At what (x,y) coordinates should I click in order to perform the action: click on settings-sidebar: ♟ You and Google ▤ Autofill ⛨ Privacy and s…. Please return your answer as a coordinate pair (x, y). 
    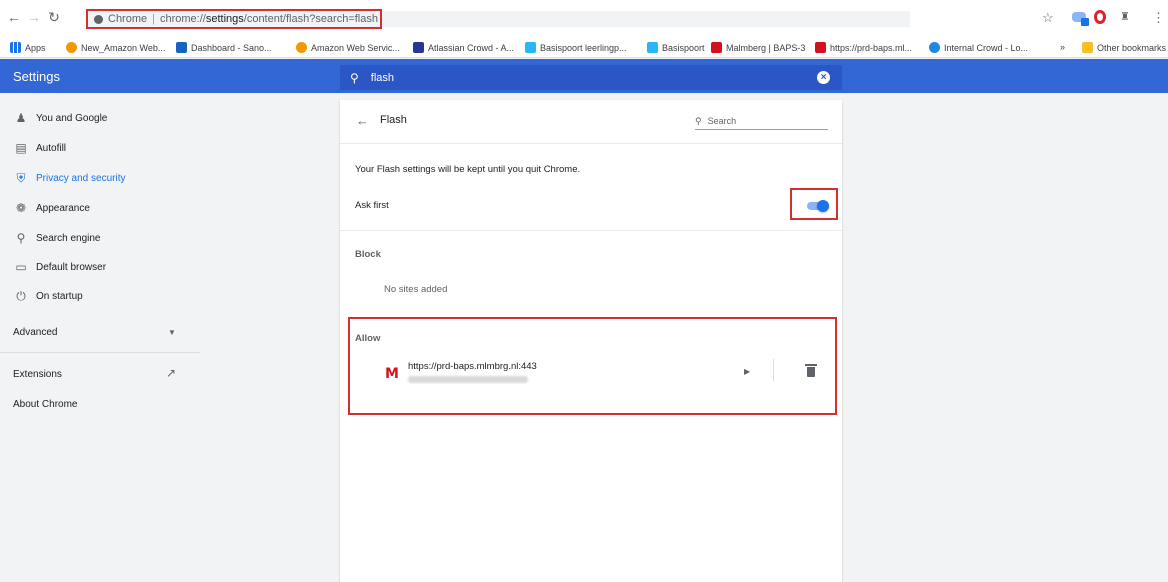
    Looking at the image, I should click on (100, 337).